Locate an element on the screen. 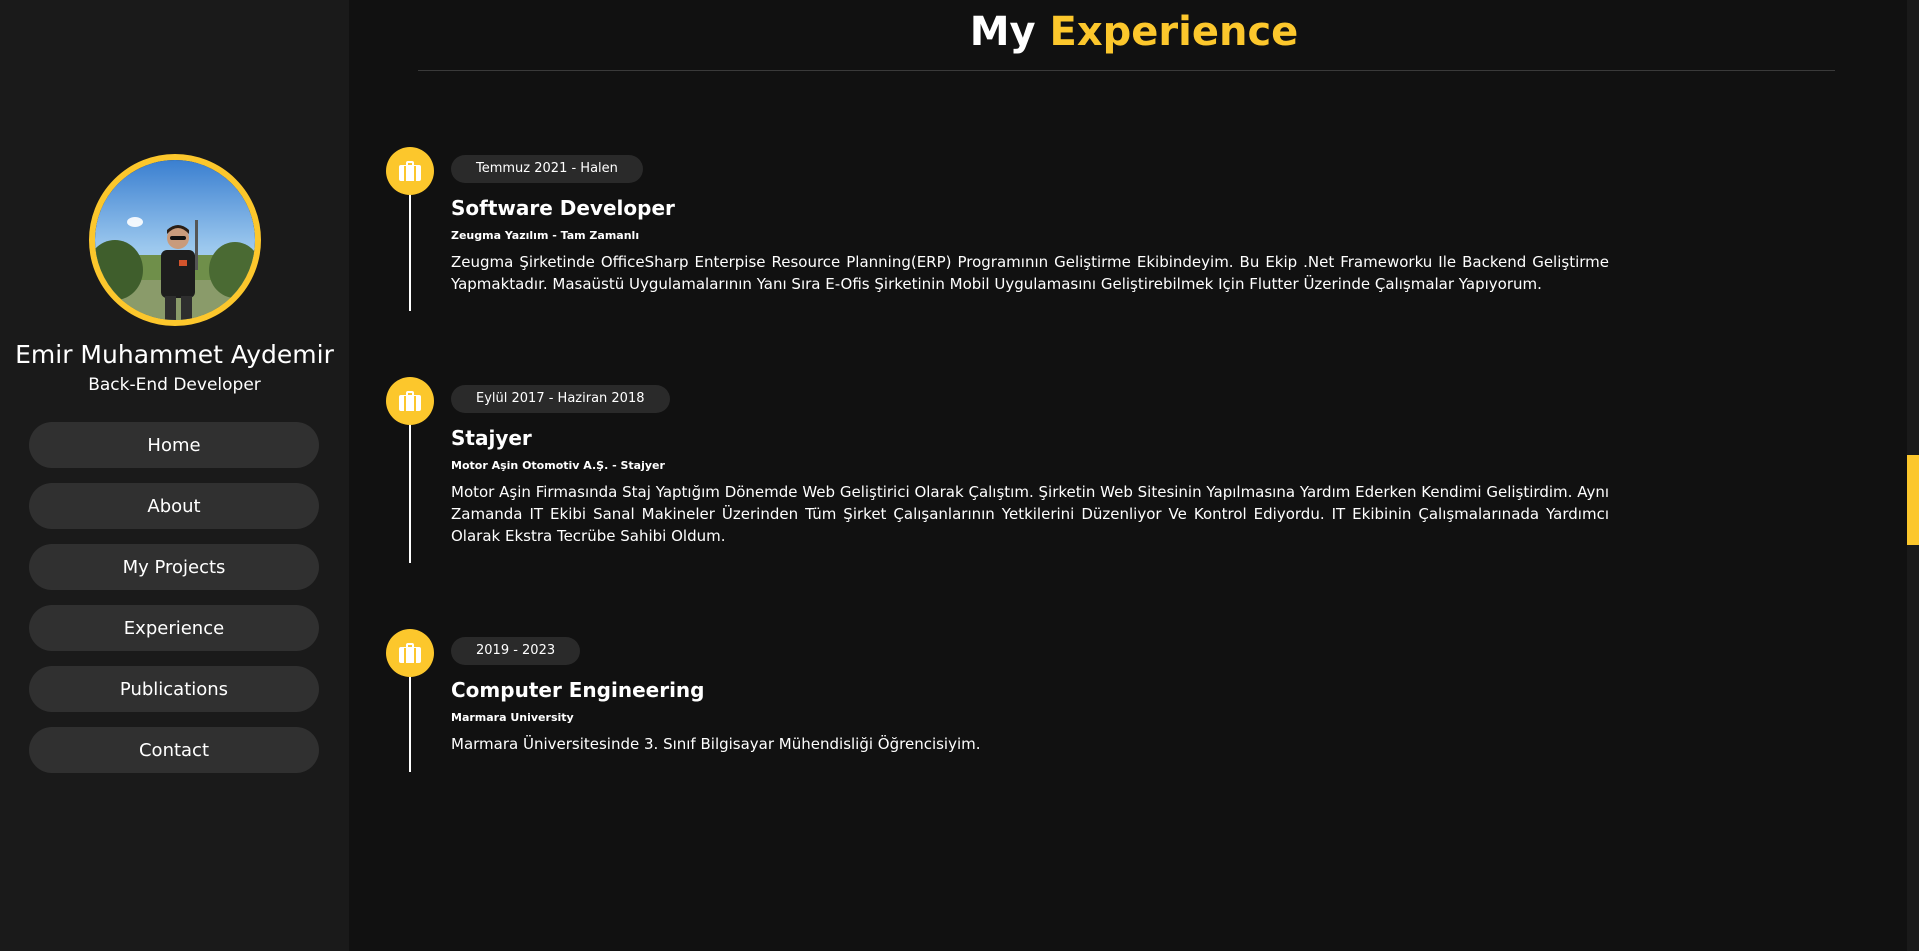 This screenshot has height=951, width=1919. experience-company: Marmara University is located at coordinates (512, 717).